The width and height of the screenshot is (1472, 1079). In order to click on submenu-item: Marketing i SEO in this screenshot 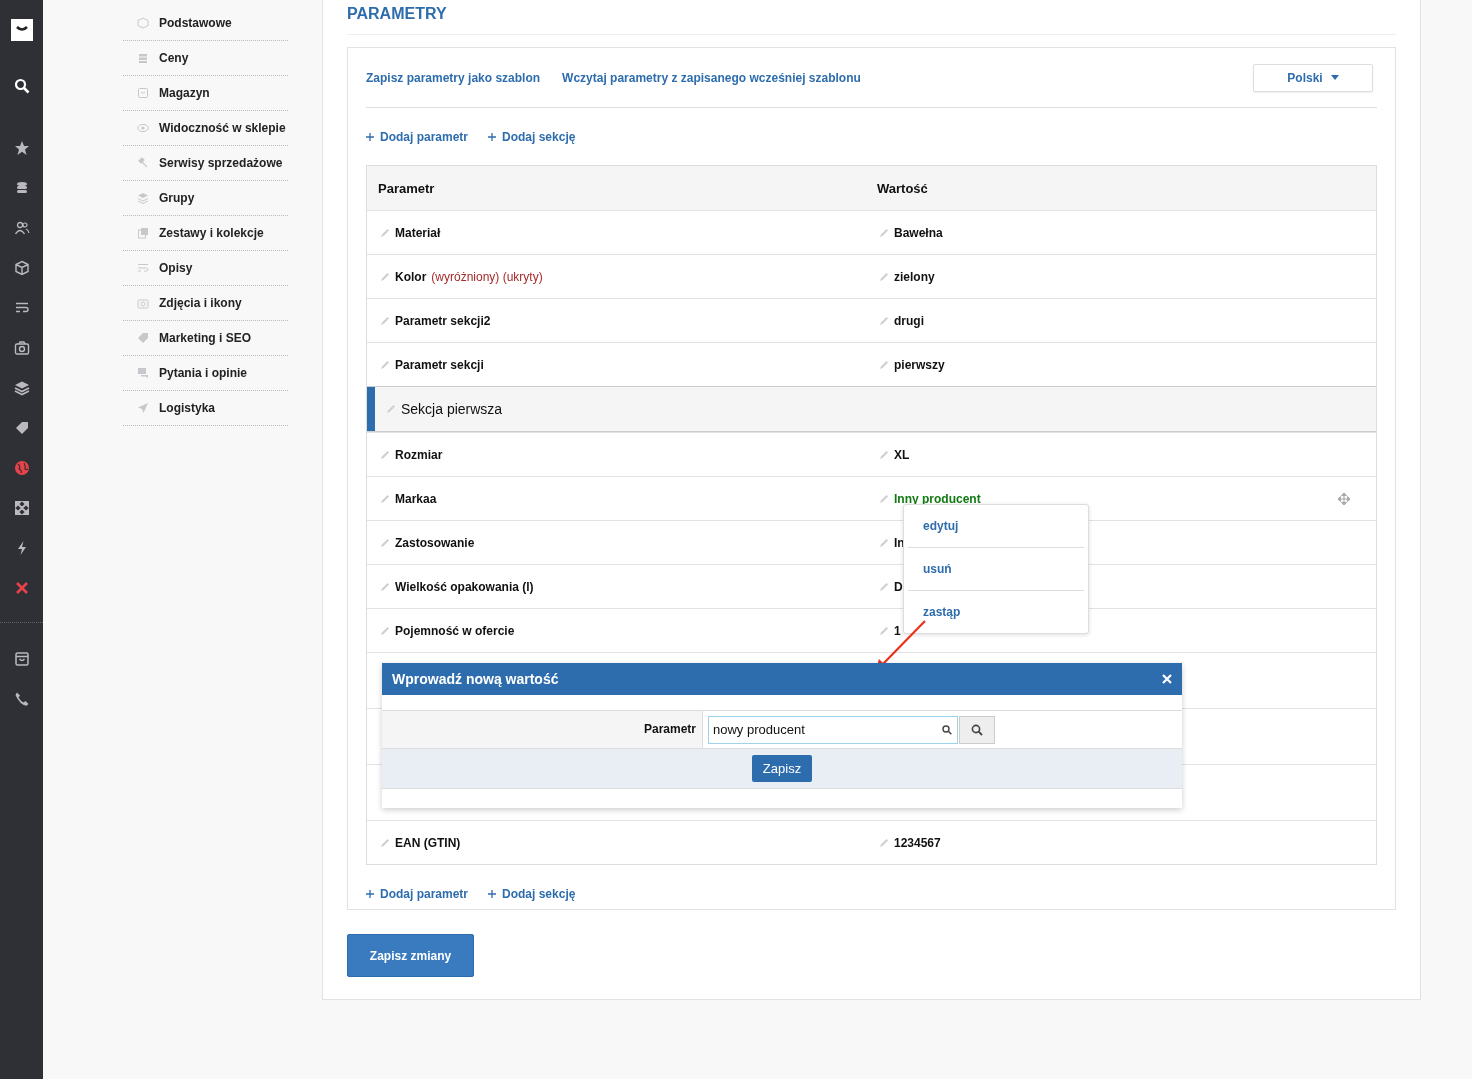, I will do `click(205, 338)`.